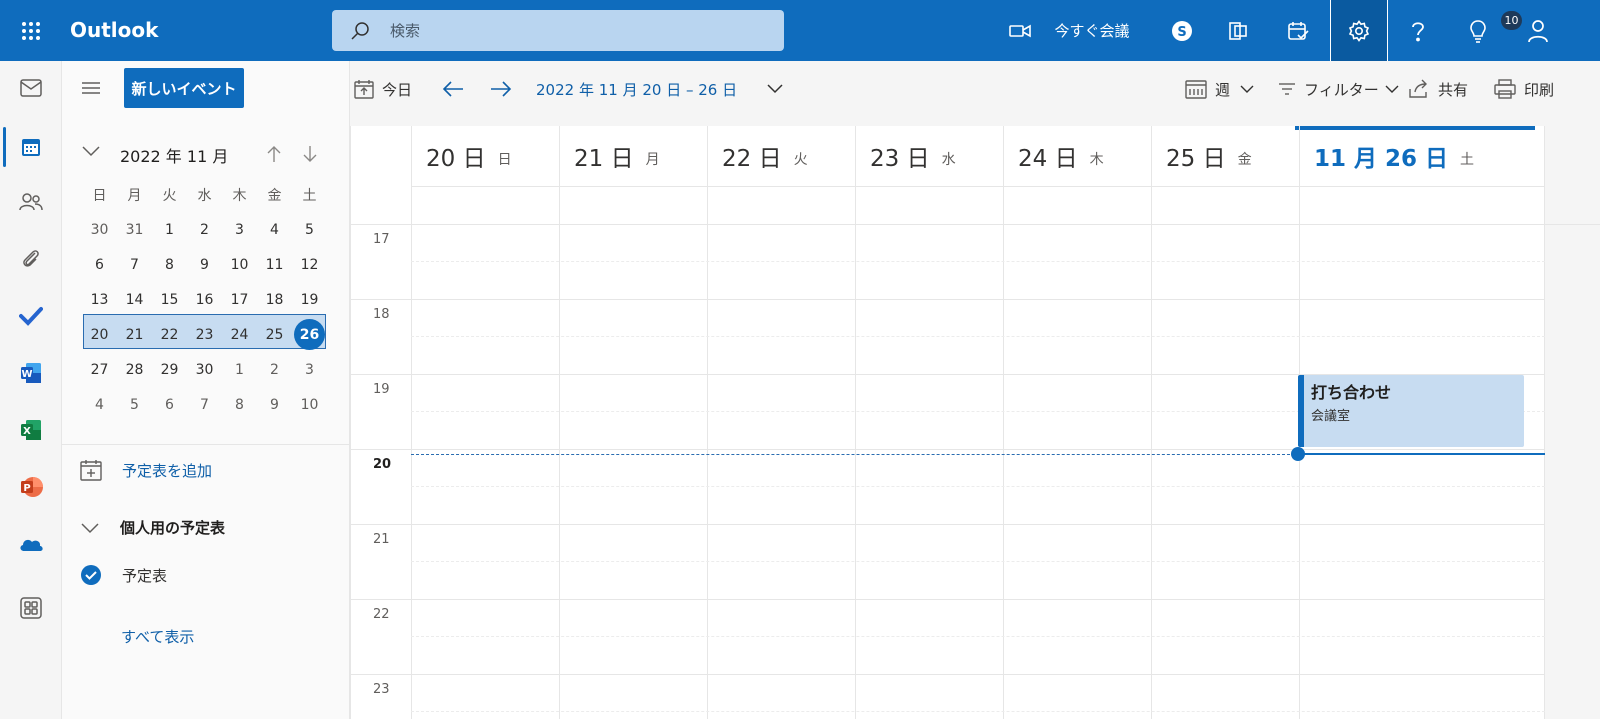 The width and height of the screenshot is (1600, 719). What do you see at coordinates (123, 575) in the screenshot?
I see `calendar-list-item: 予定表` at bounding box center [123, 575].